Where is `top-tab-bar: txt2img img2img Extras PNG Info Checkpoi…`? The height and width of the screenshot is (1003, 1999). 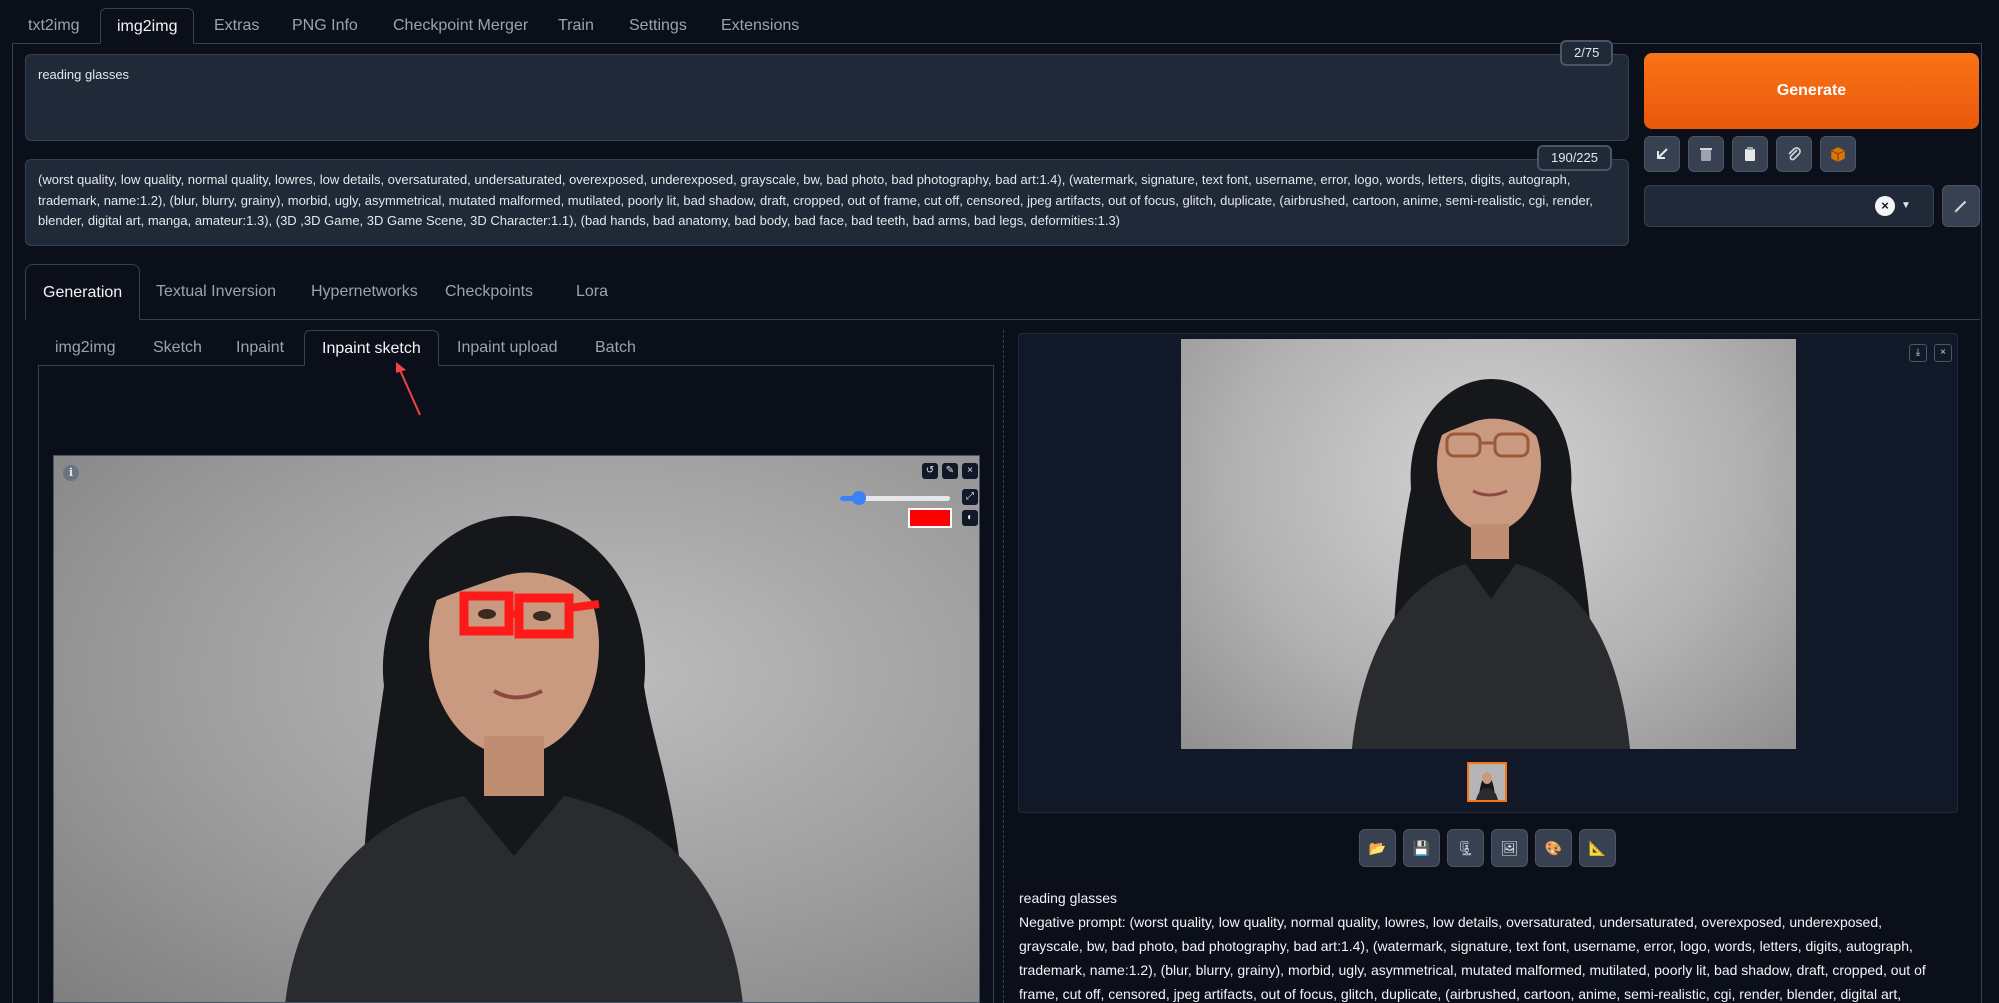 top-tab-bar: txt2img img2img Extras PNG Info Checkpoi… is located at coordinates (997, 26).